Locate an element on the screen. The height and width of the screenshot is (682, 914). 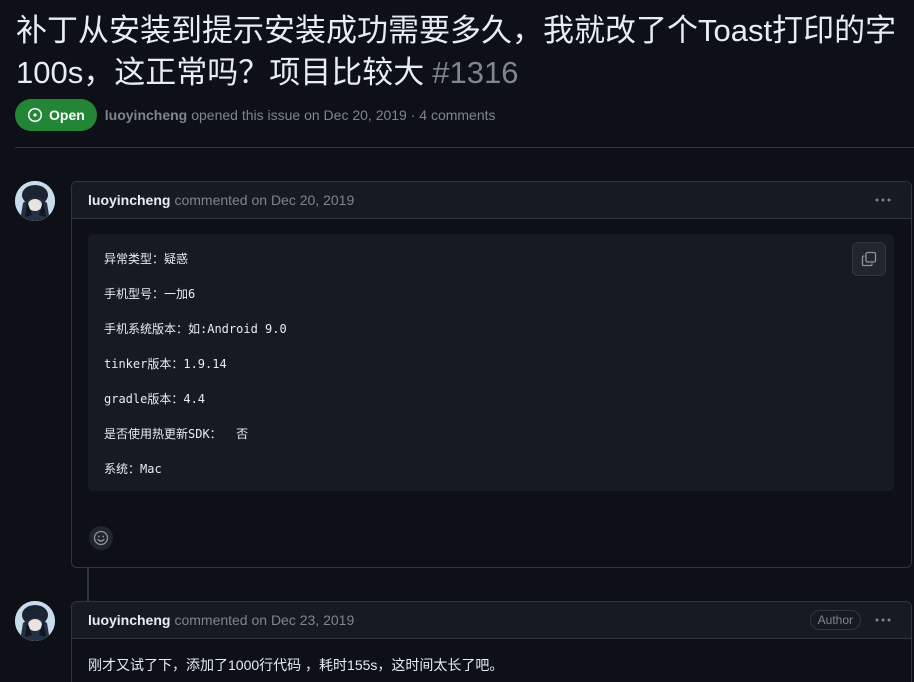
comment-timestamp: commented on Dec 23, 2019 is located at coordinates (264, 620).